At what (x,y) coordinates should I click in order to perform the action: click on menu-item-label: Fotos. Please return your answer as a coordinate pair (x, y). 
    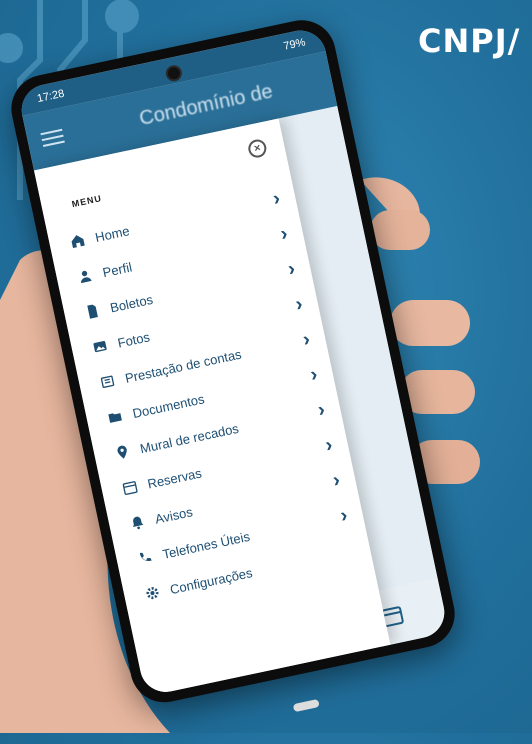
    Looking at the image, I should click on (134, 339).